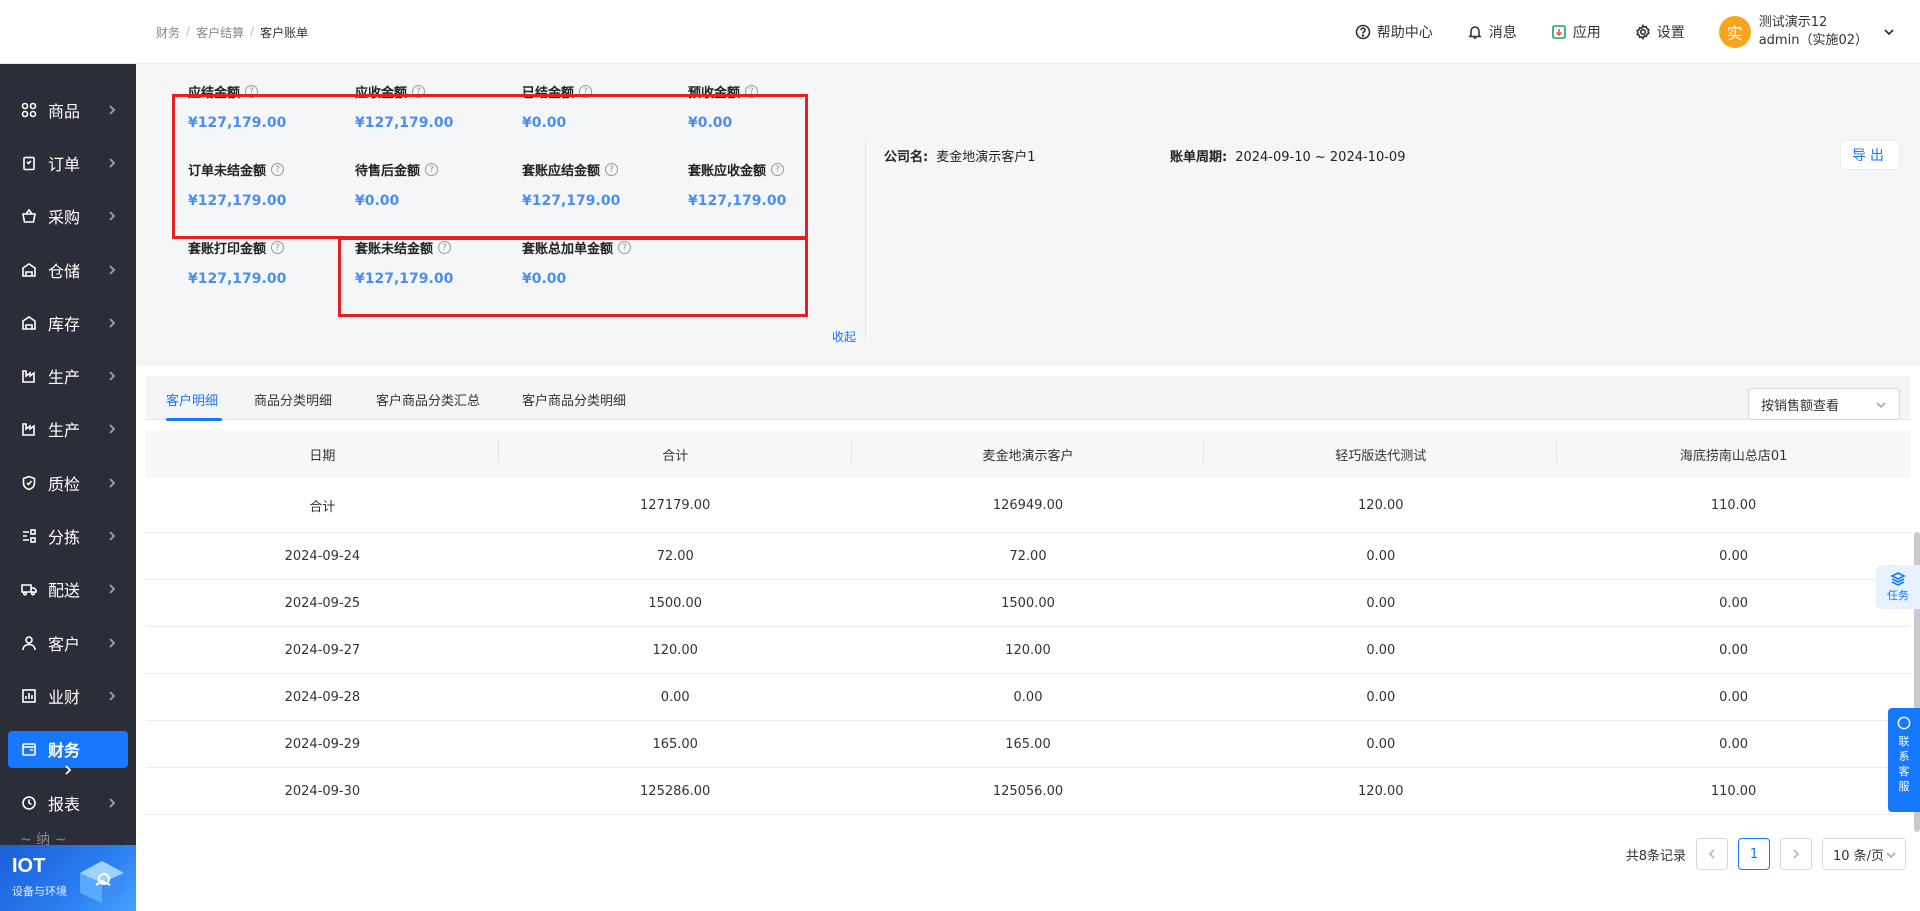 The height and width of the screenshot is (911, 1920). I want to click on period-value: 2024-09-10 ~ 2024-10-09, so click(1320, 157).